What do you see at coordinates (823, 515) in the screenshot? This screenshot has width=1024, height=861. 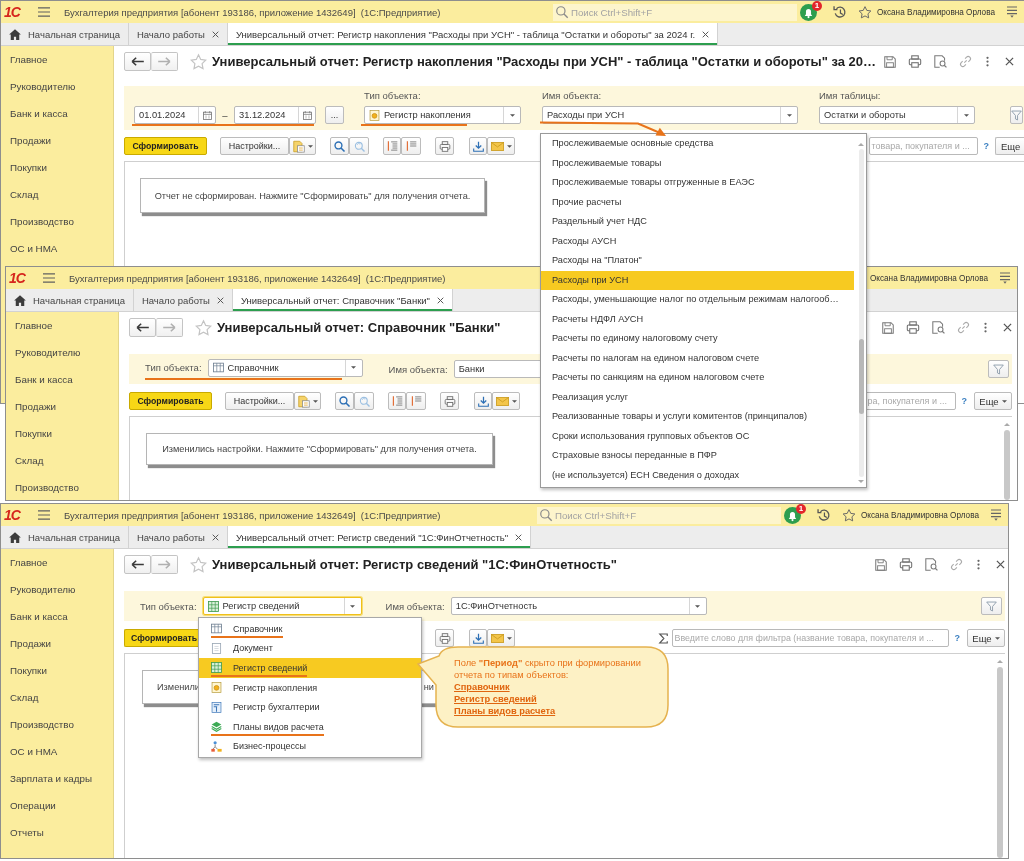 I see `history-icon` at bounding box center [823, 515].